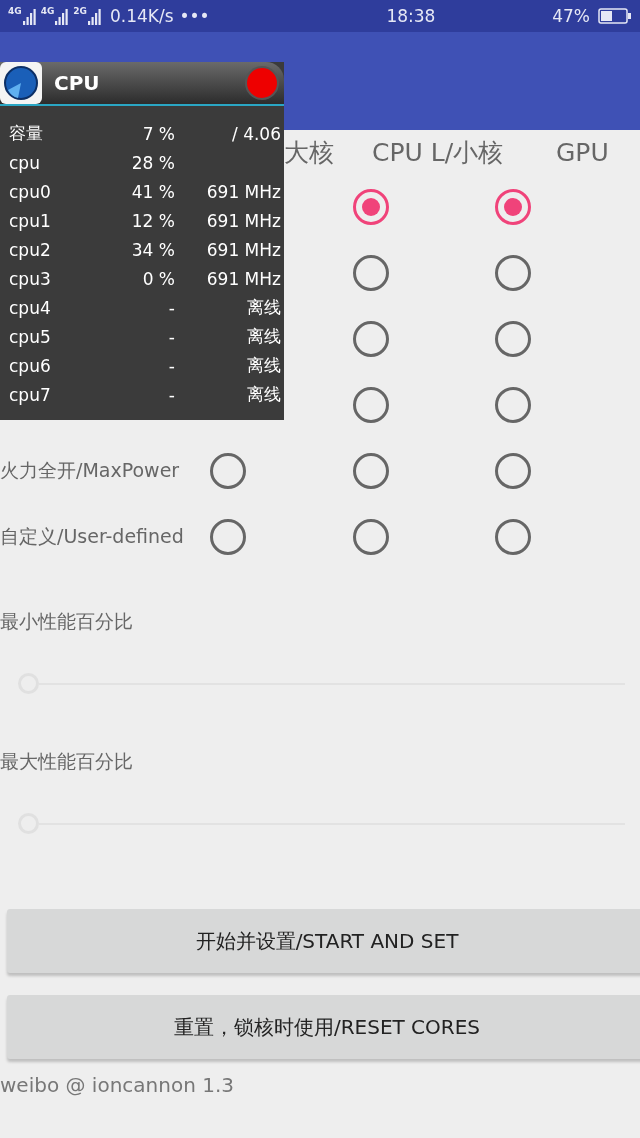 The width and height of the screenshot is (640, 1138). What do you see at coordinates (323, 941) in the screenshot?
I see `action-button: 开始并设置/START AND SET` at bounding box center [323, 941].